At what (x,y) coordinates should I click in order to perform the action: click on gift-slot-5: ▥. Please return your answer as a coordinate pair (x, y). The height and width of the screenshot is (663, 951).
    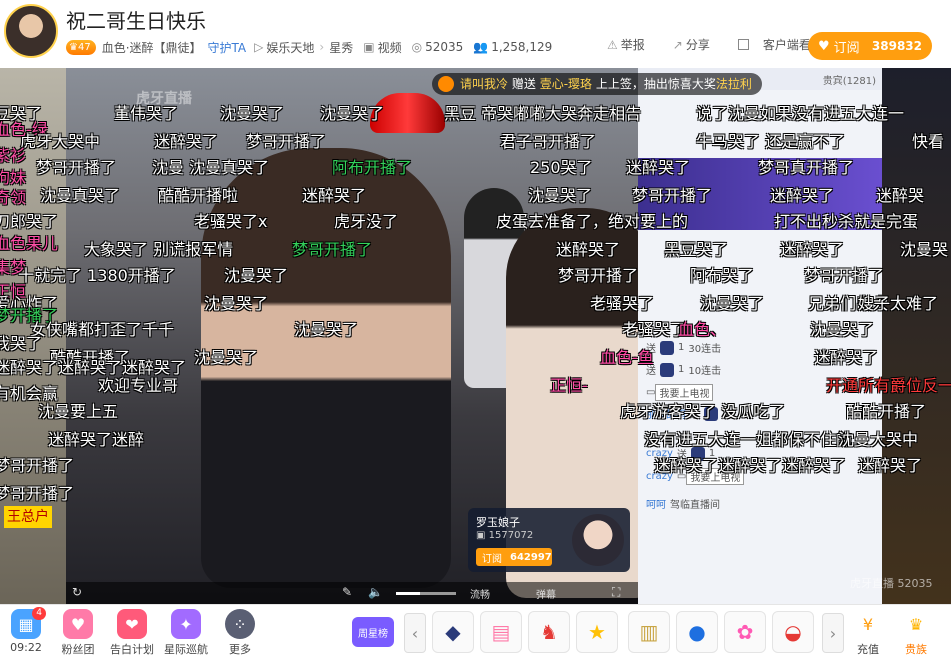
    Looking at the image, I should click on (649, 632).